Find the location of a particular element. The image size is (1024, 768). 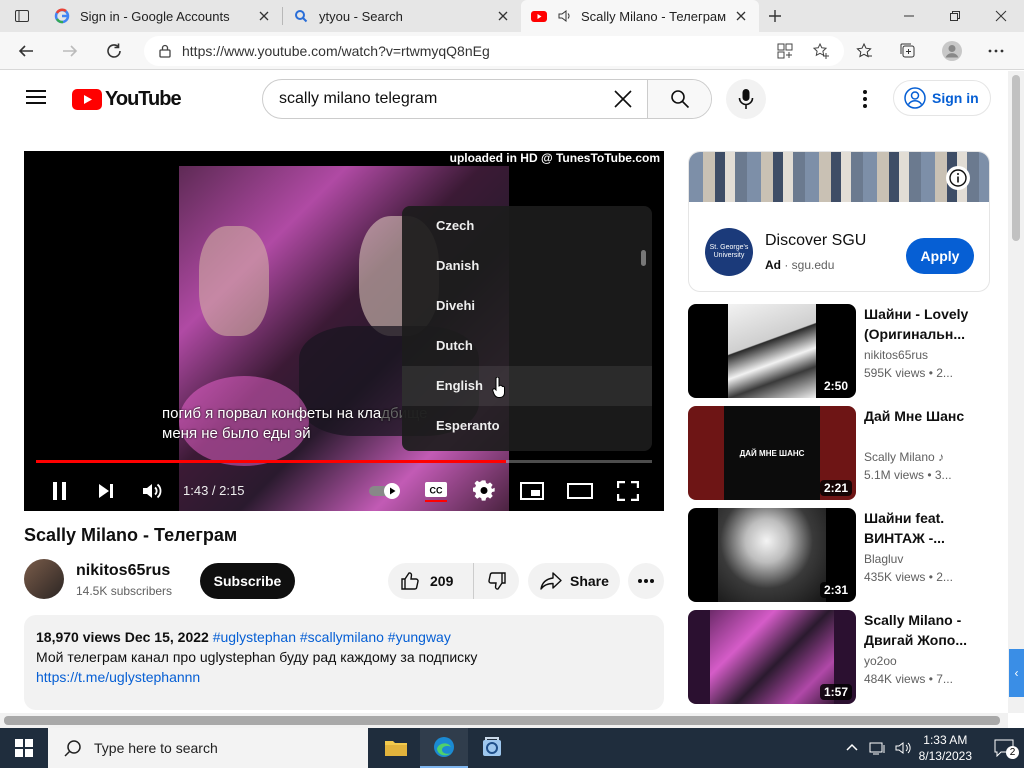

fullscreen-button is located at coordinates (628, 491).